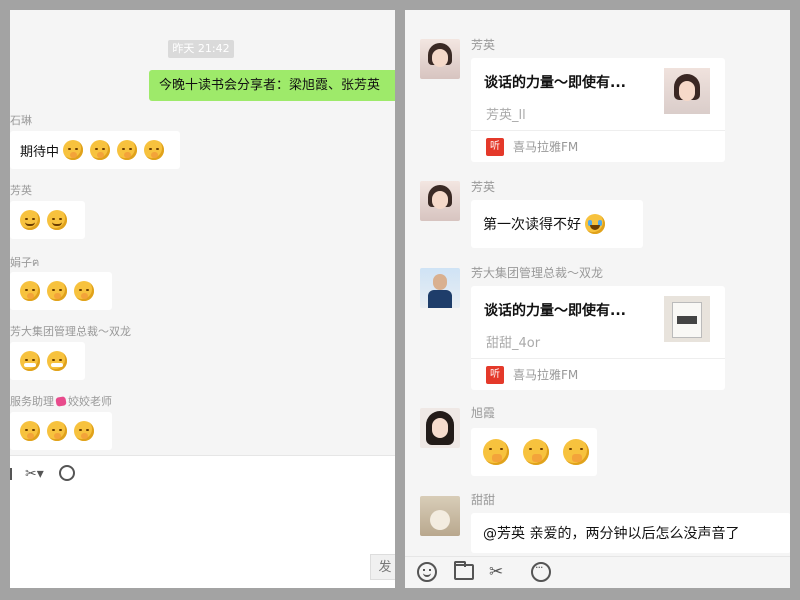  Describe the element at coordinates (598, 338) in the screenshot. I see `audio-card: 谈话的力量～即使有... 甜甜_4or 听 喜马拉雅FM` at that location.